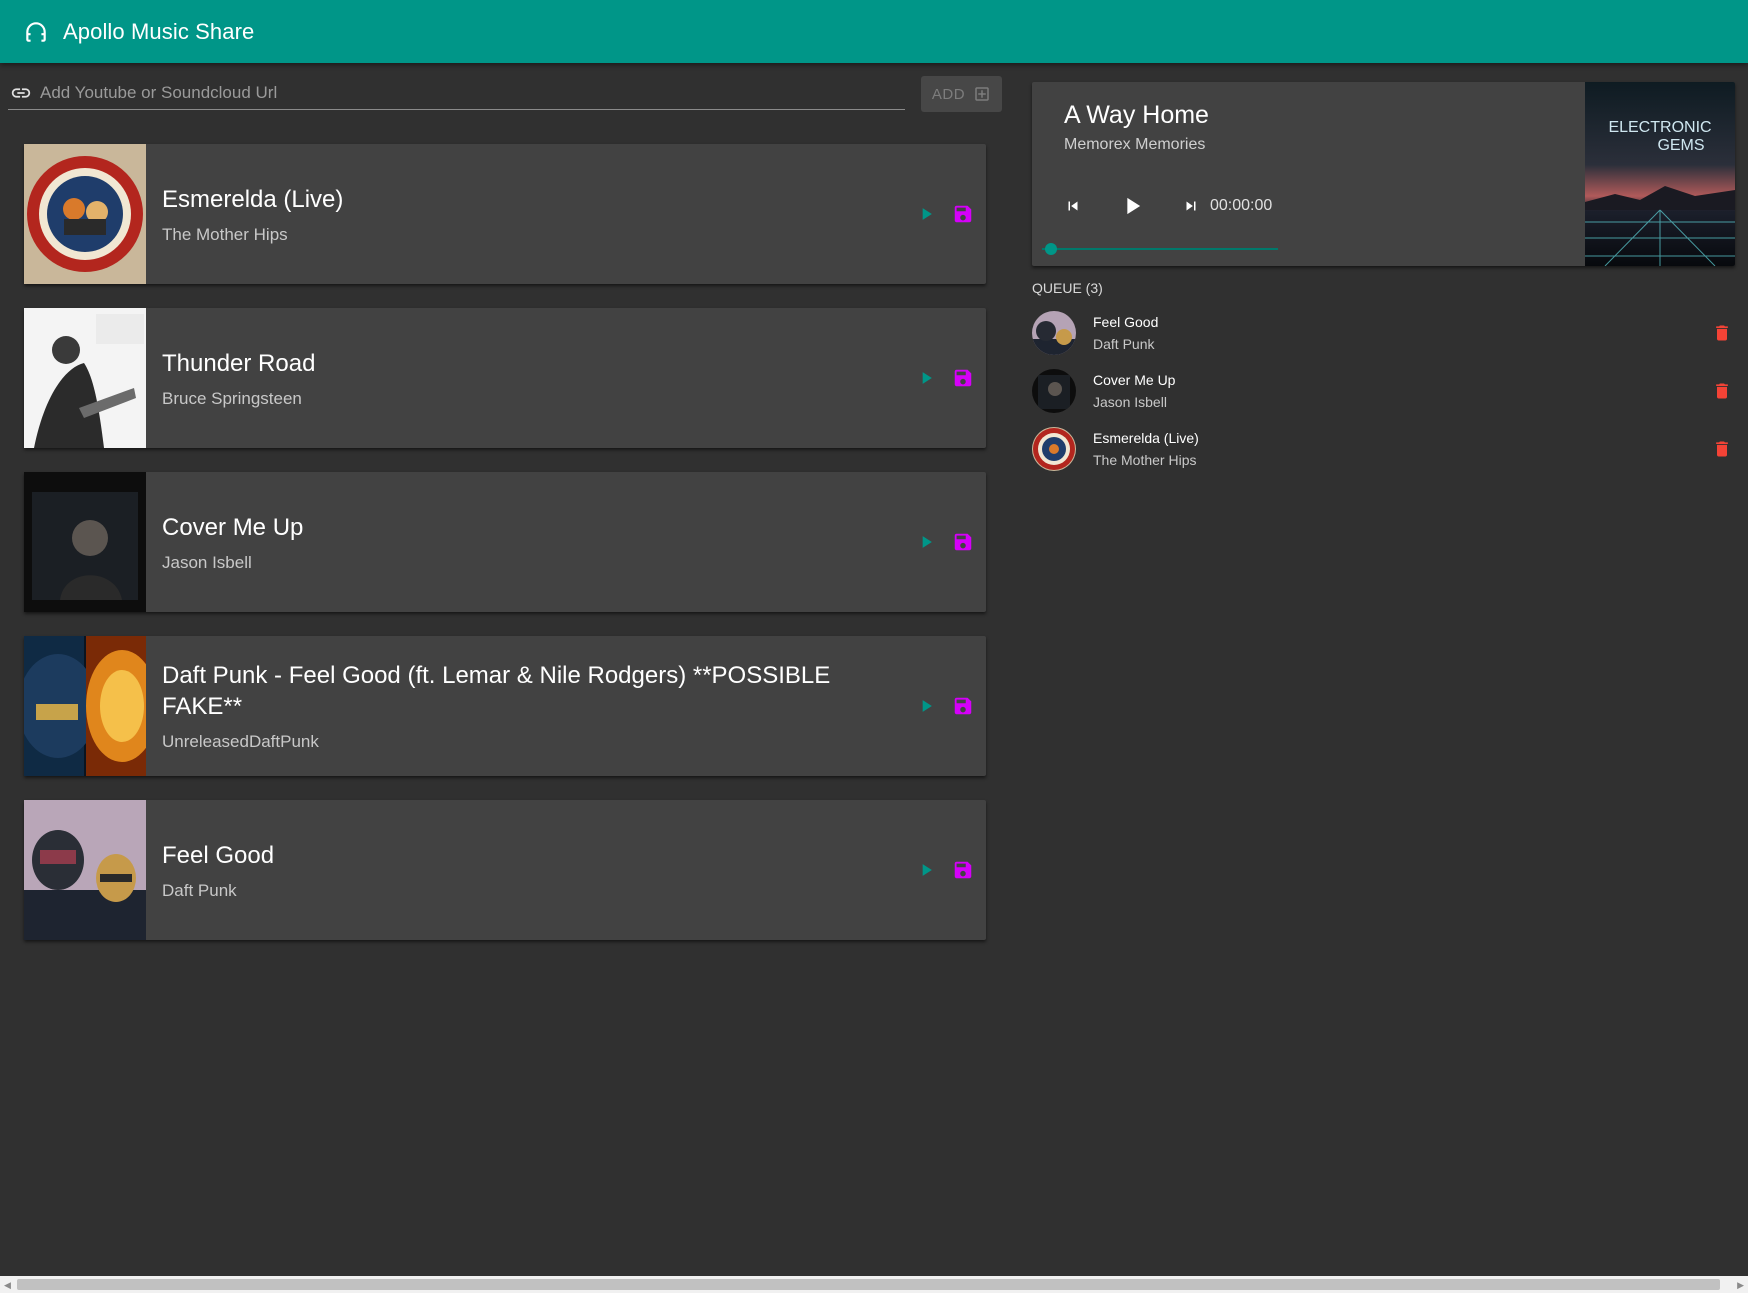  I want to click on add-button: ADD, so click(961, 94).